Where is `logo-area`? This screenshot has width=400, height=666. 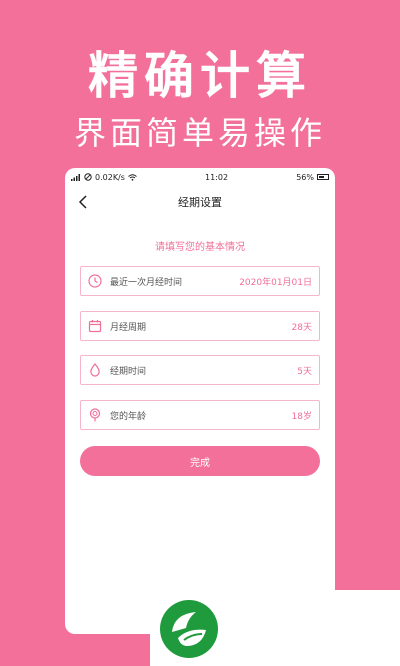 logo-area is located at coordinates (275, 628).